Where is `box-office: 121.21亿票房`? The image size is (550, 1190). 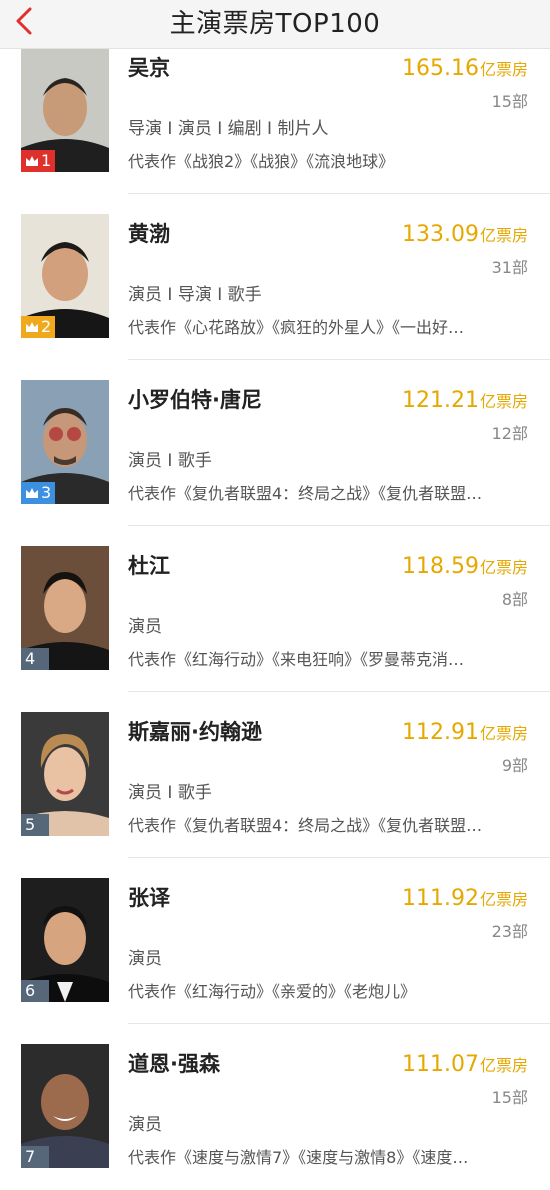
box-office: 121.21亿票房 is located at coordinates (465, 400).